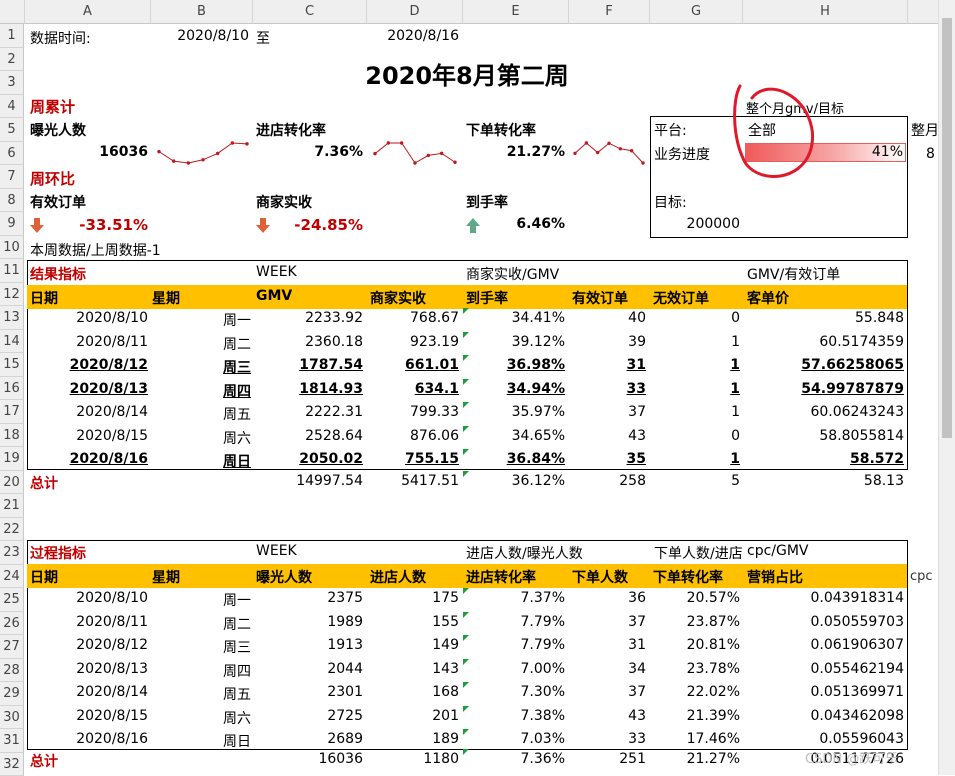  What do you see at coordinates (609, 692) in the screenshot?
I see `process-row-cell: 37` at bounding box center [609, 692].